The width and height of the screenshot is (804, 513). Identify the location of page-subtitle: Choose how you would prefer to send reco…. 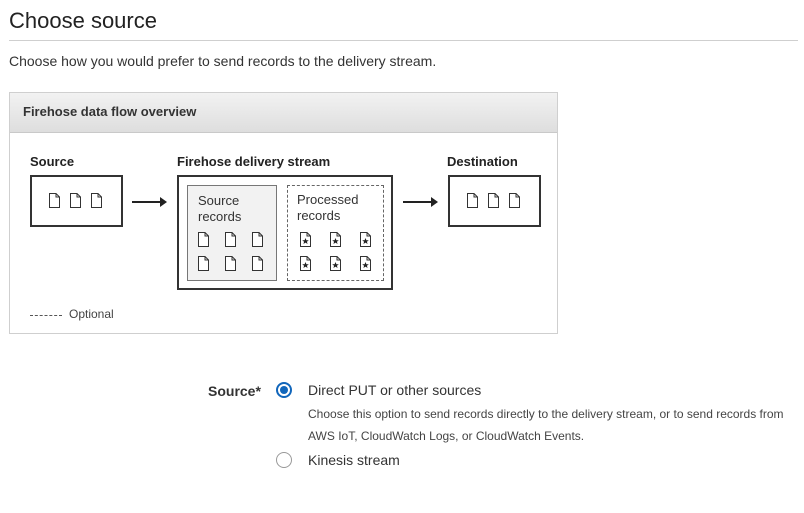
(223, 61).